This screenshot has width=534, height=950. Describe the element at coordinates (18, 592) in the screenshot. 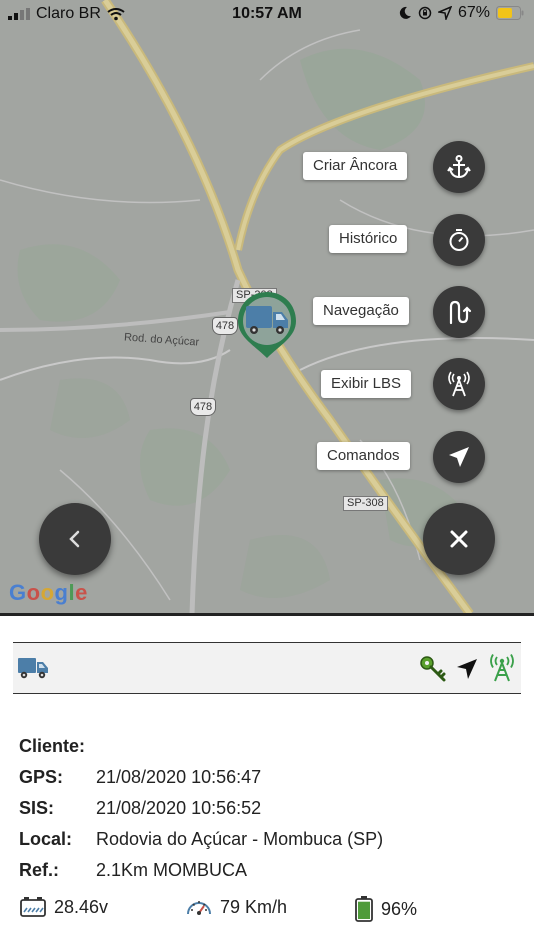

I see `google-letter: G` at that location.